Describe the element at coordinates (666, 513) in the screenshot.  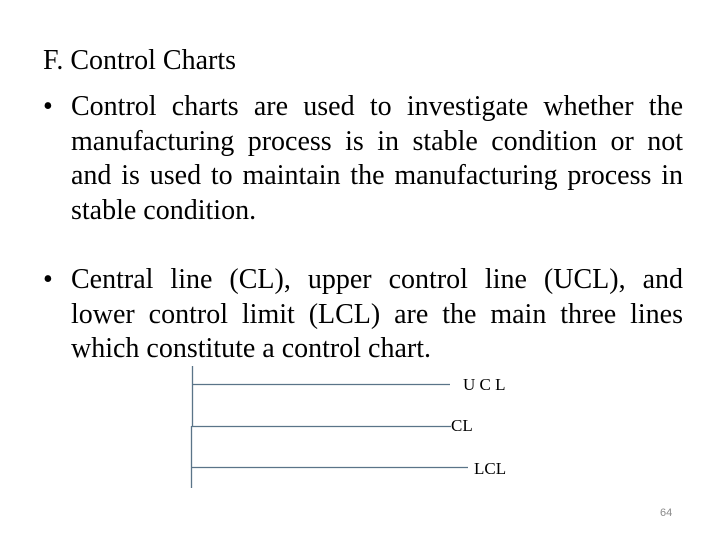
I see `page-number: 64` at that location.